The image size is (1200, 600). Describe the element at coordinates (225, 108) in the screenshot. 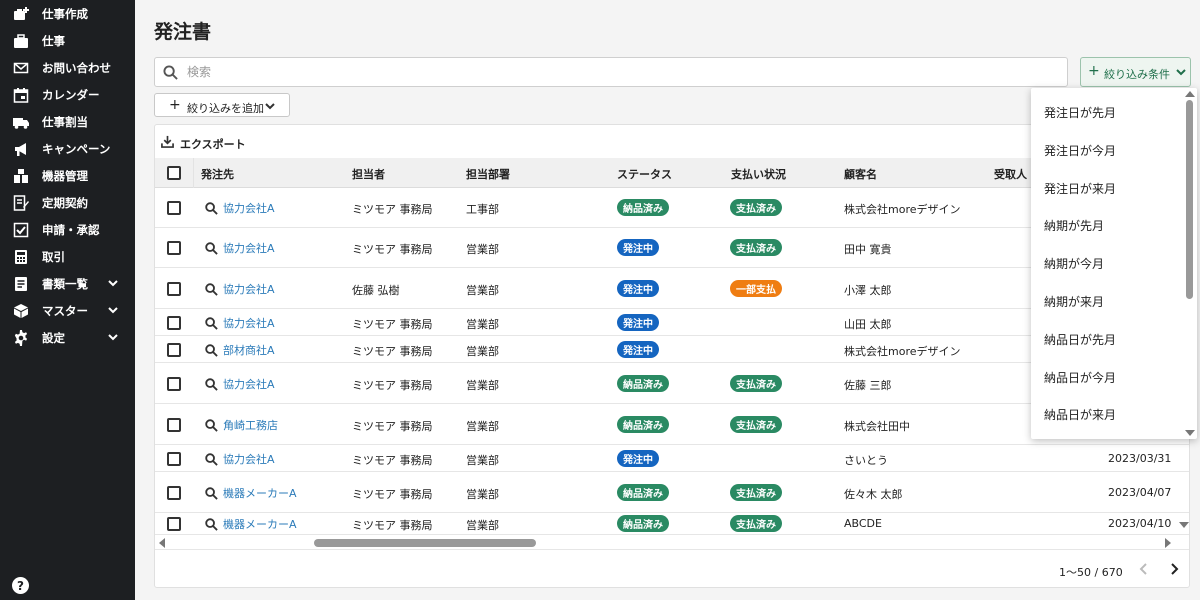

I see `add-filter-label: 絞り込みを追加` at that location.